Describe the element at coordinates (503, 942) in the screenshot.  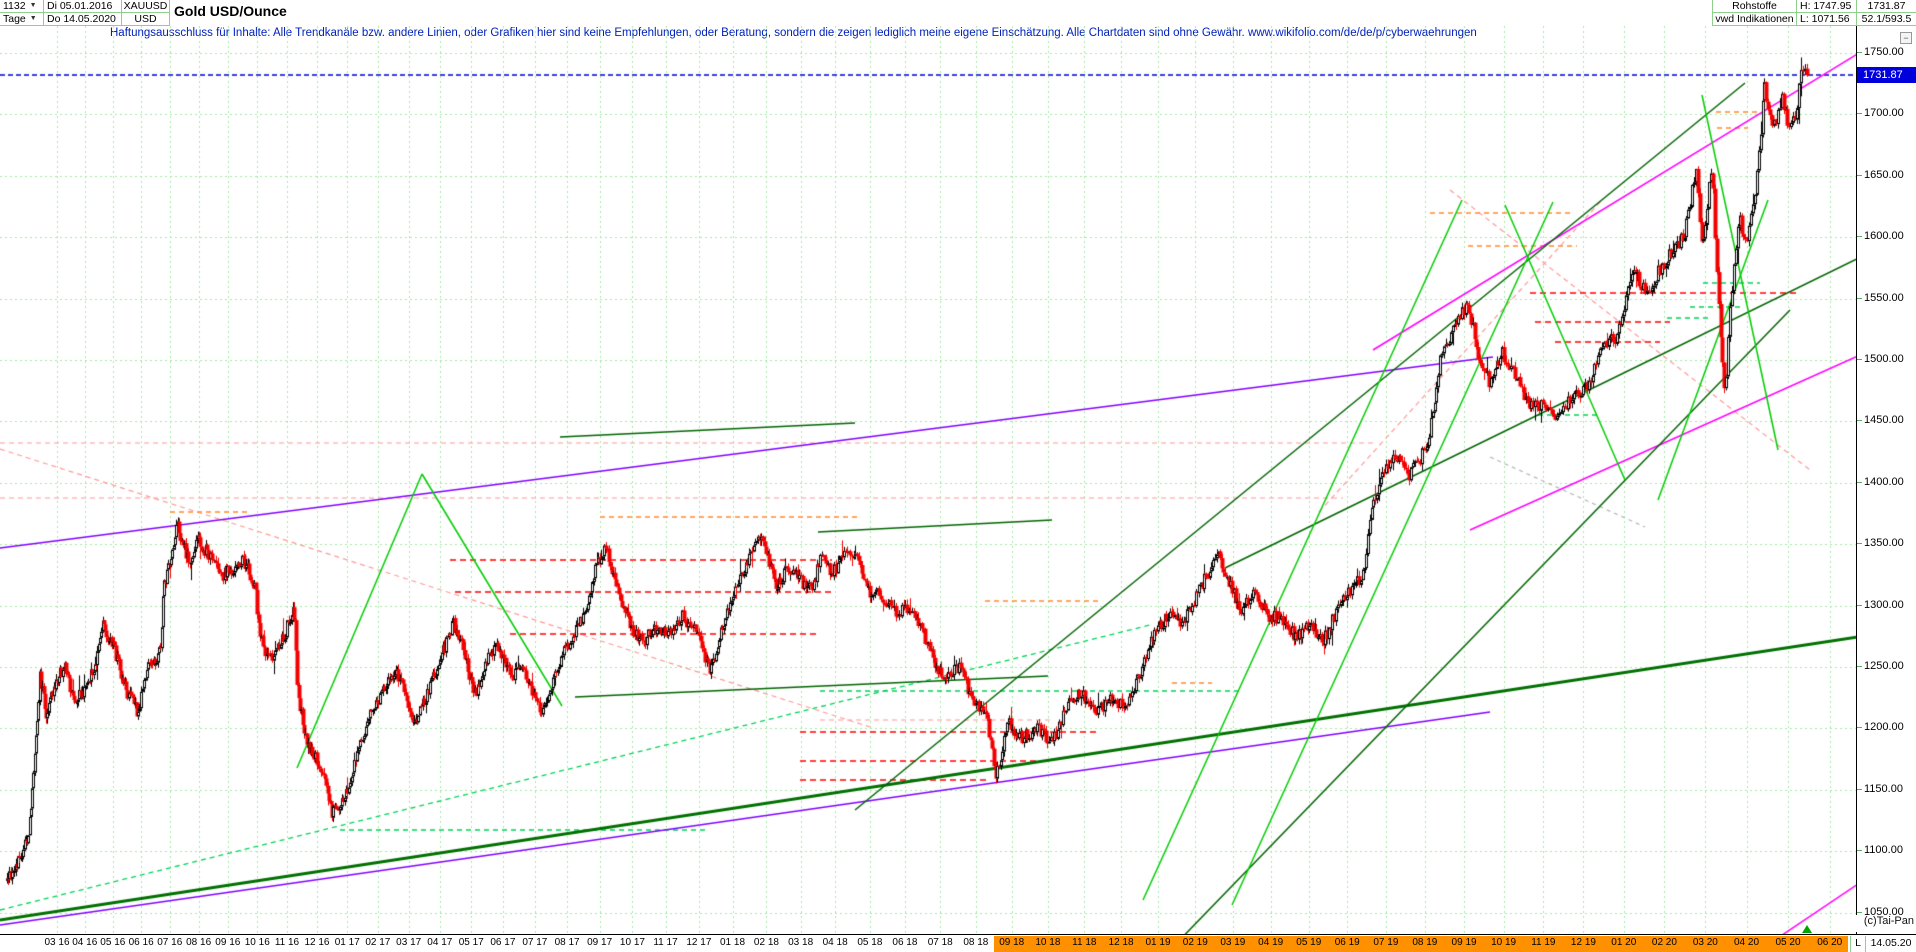
I see `x-axis-label: 06 17` at that location.